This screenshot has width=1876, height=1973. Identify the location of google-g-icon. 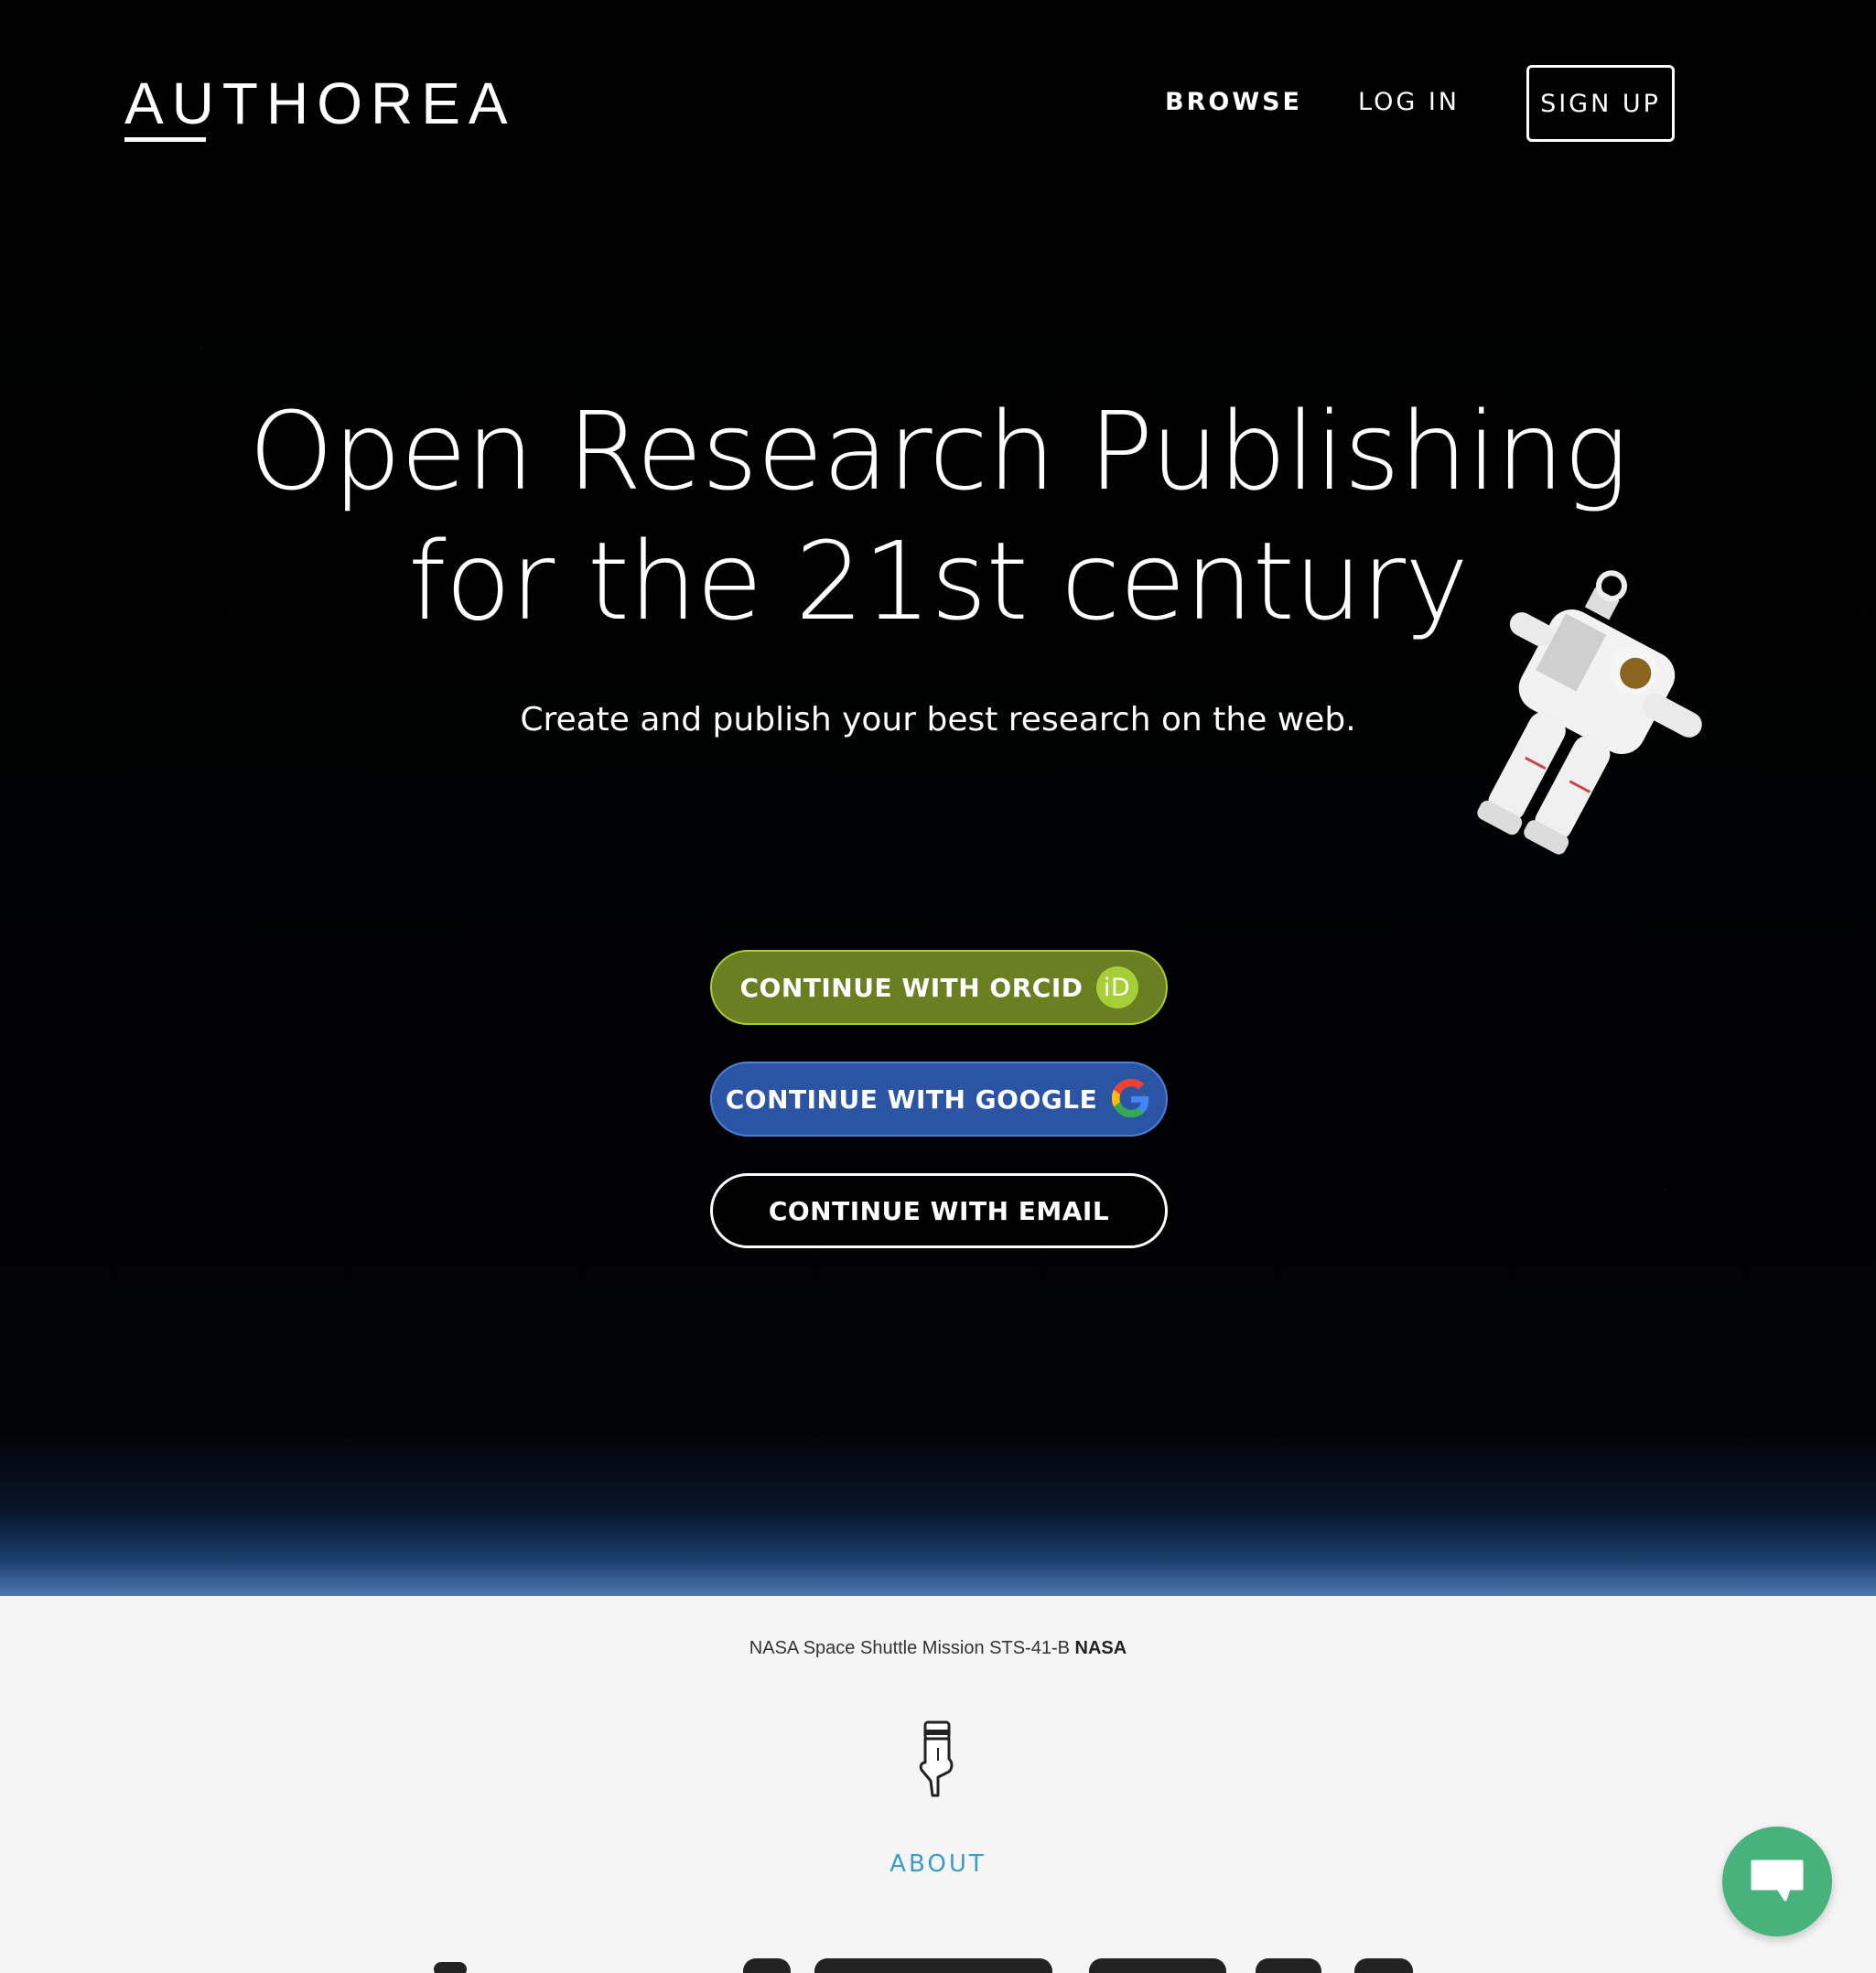
(1131, 1098).